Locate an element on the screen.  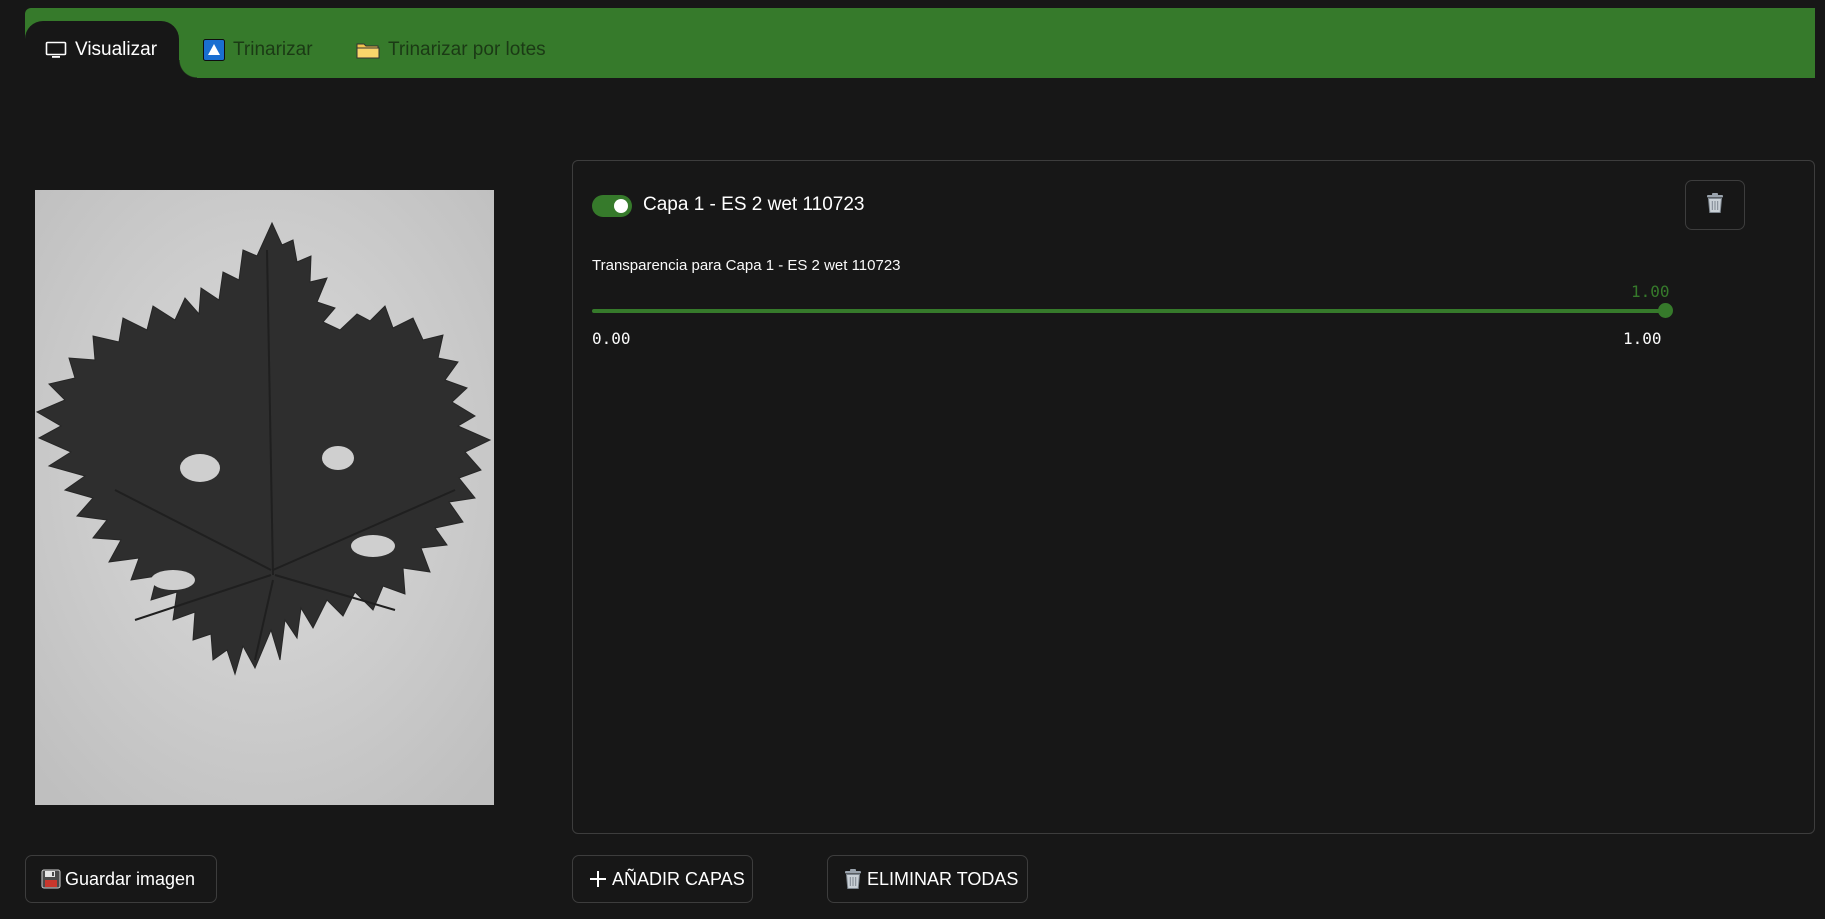
folder-icon is located at coordinates (368, 50).